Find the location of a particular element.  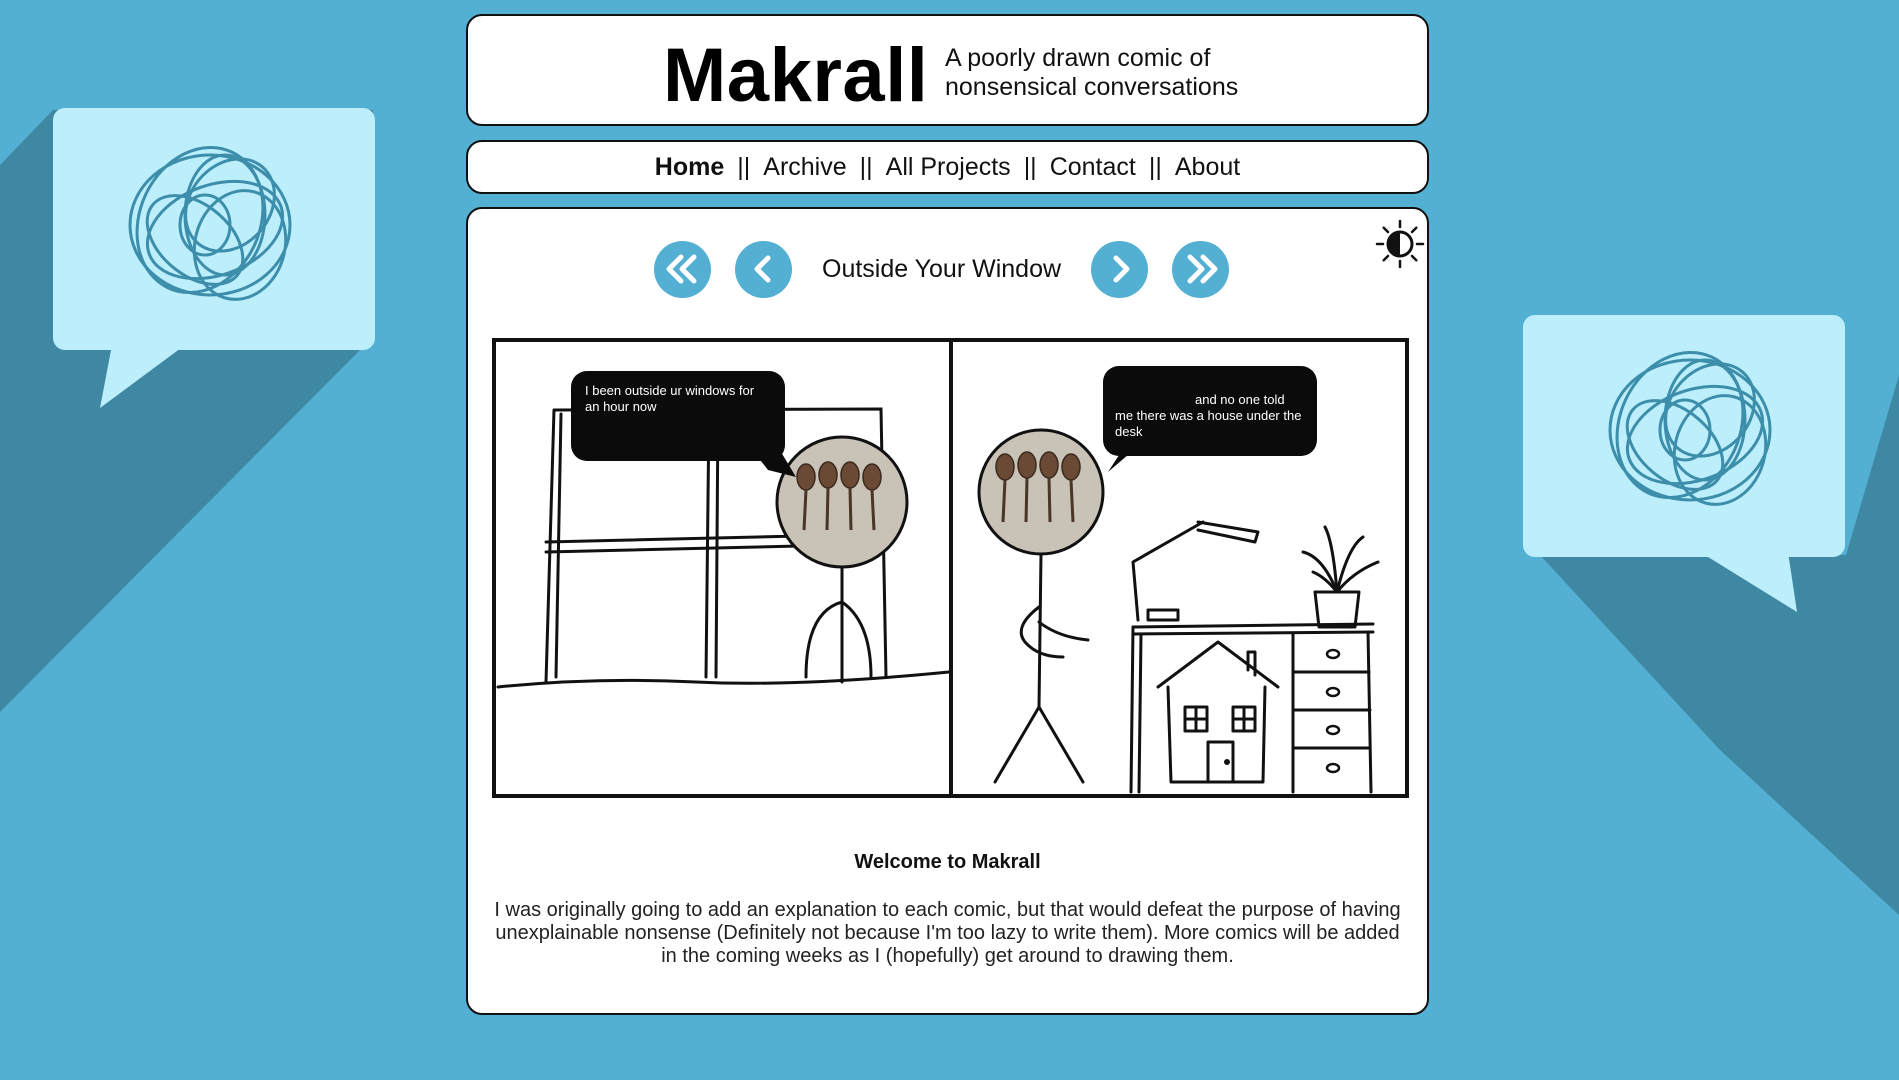

theme-toggle-button is located at coordinates (1400, 244).